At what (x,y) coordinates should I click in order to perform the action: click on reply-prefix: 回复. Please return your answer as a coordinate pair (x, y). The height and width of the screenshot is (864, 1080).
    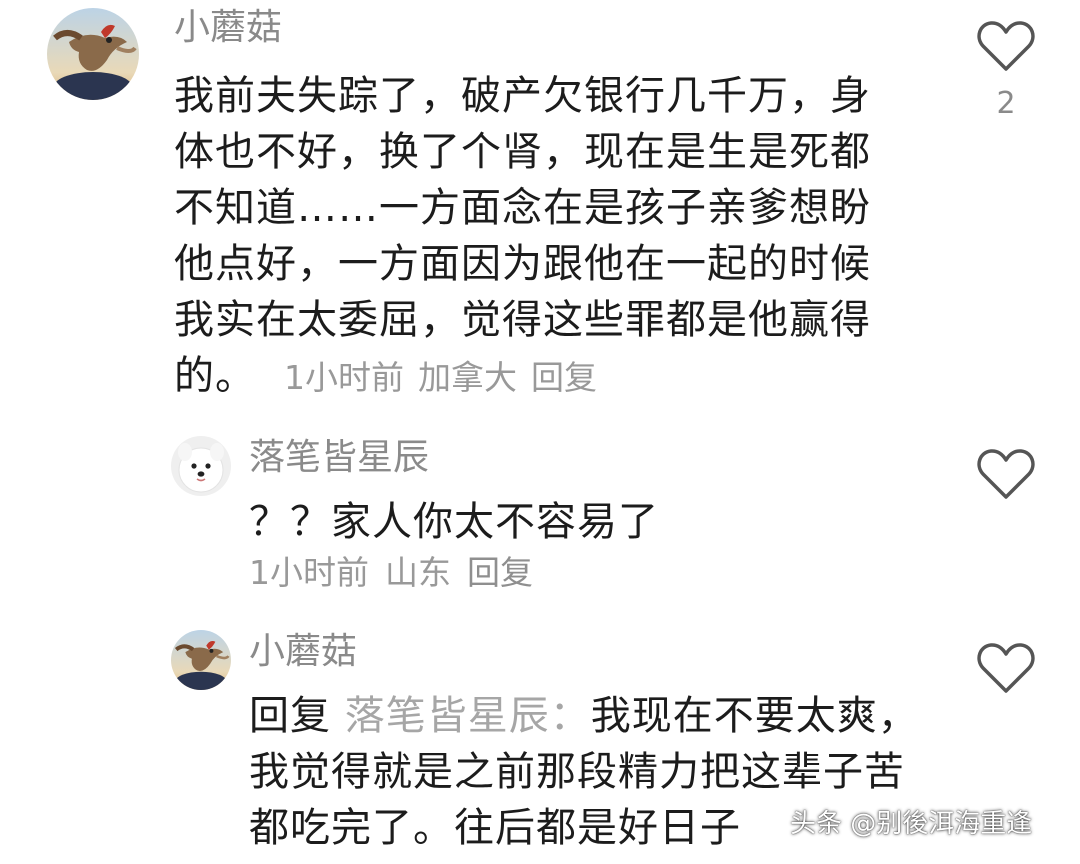
    Looking at the image, I should click on (290, 716).